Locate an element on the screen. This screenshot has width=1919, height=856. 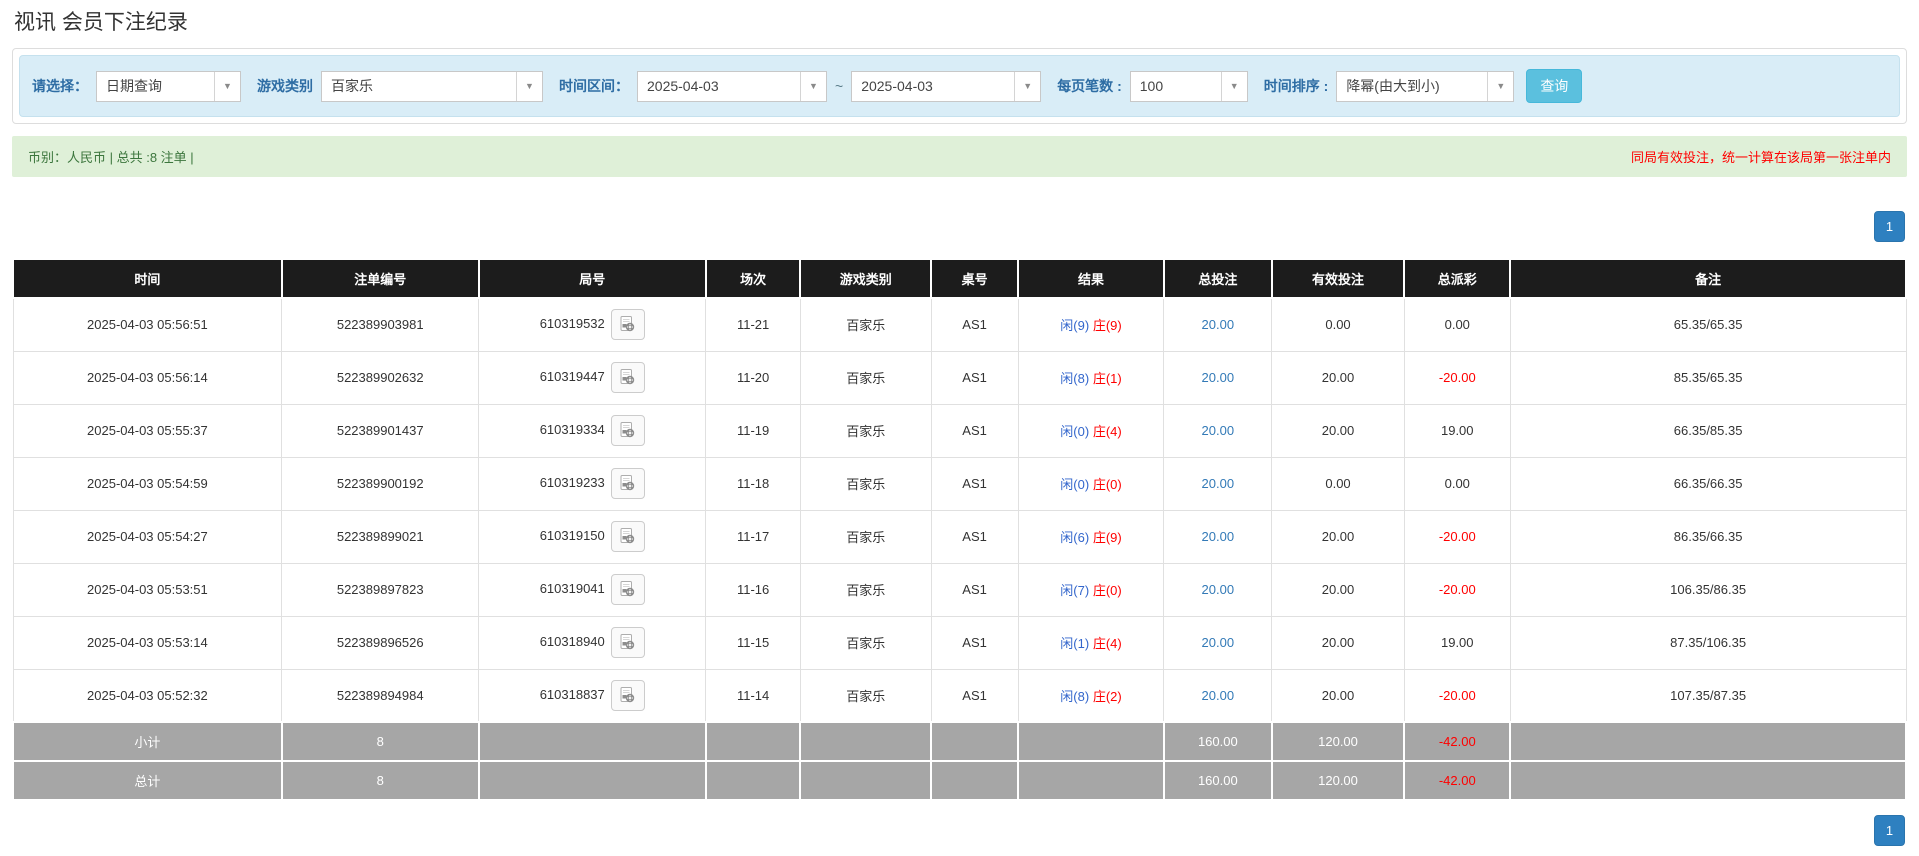
round-id-text: 610318940 is located at coordinates (572, 641).